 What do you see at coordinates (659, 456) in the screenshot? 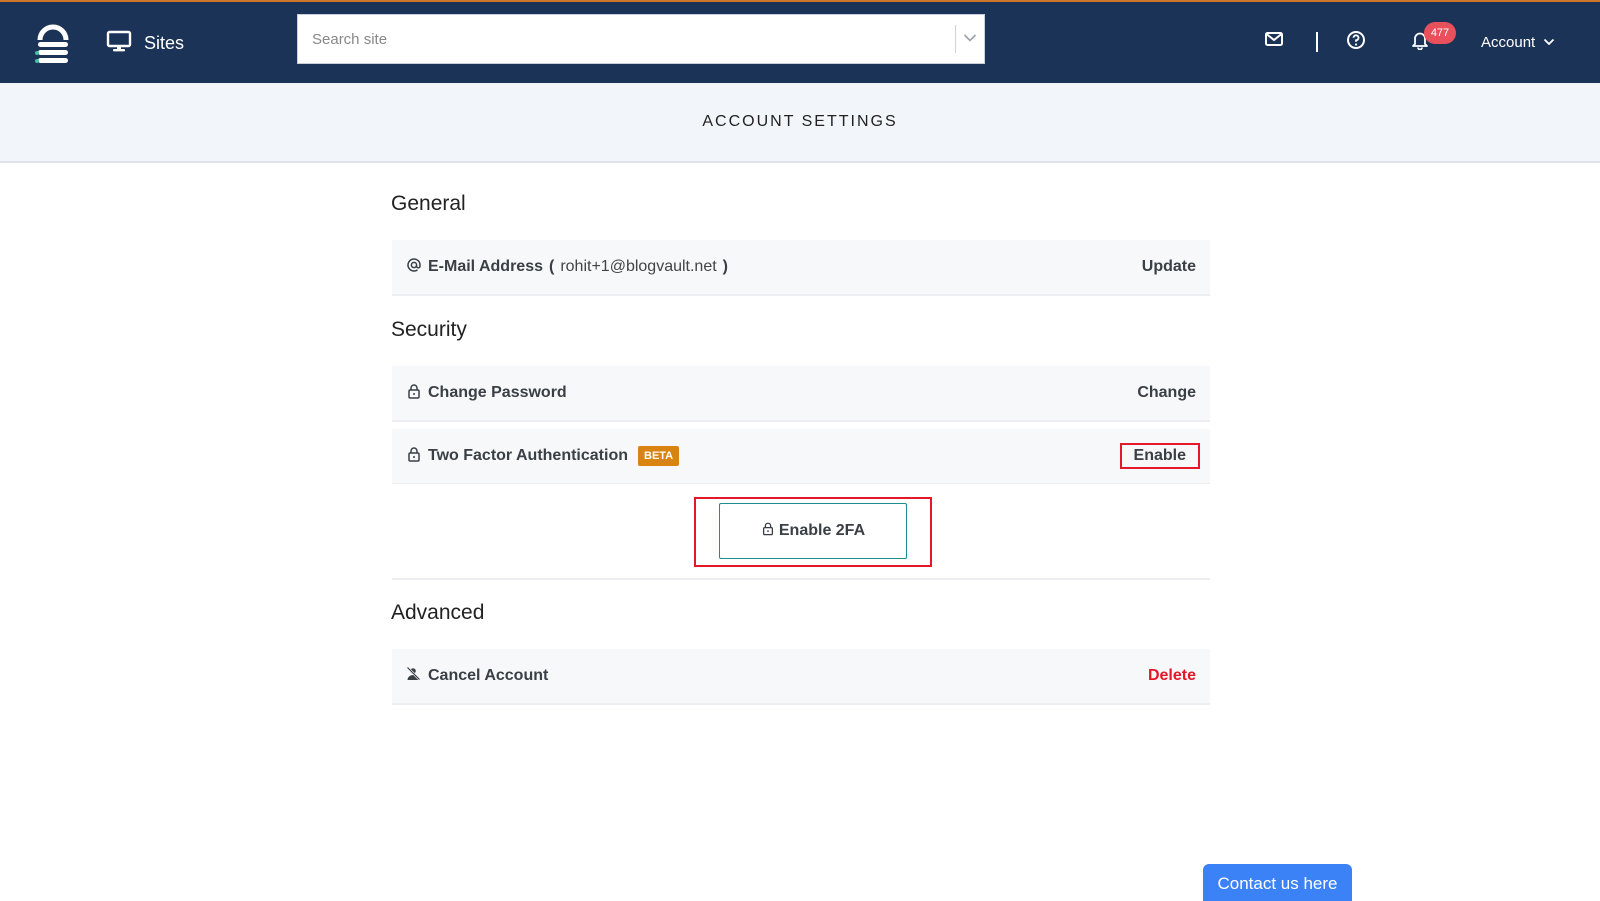
I see `beta-badge: BETA` at bounding box center [659, 456].